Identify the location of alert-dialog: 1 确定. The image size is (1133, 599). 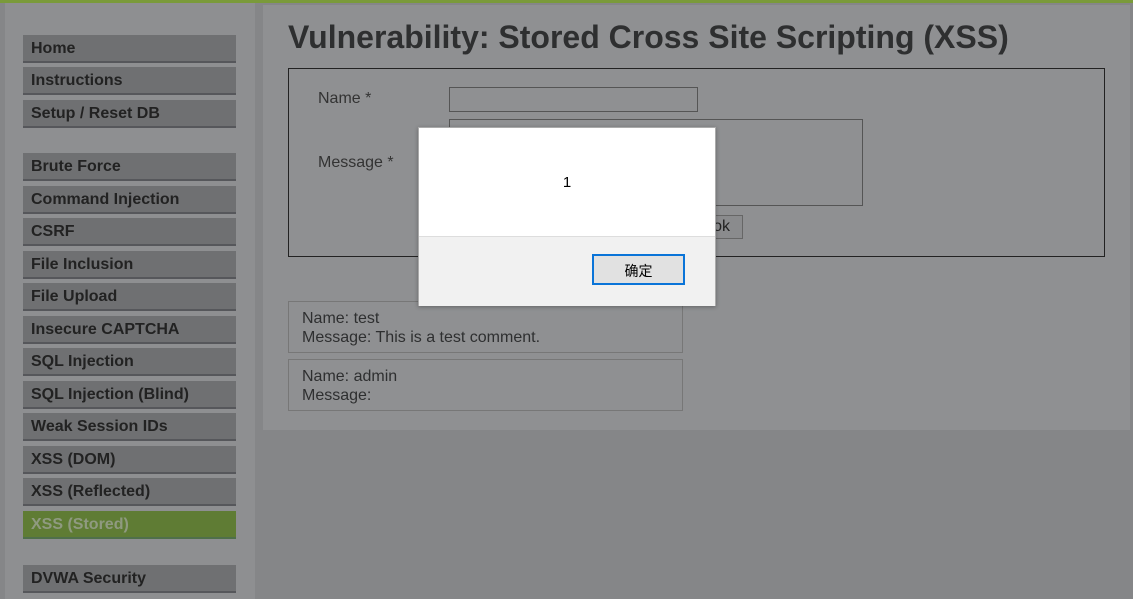
(567, 216).